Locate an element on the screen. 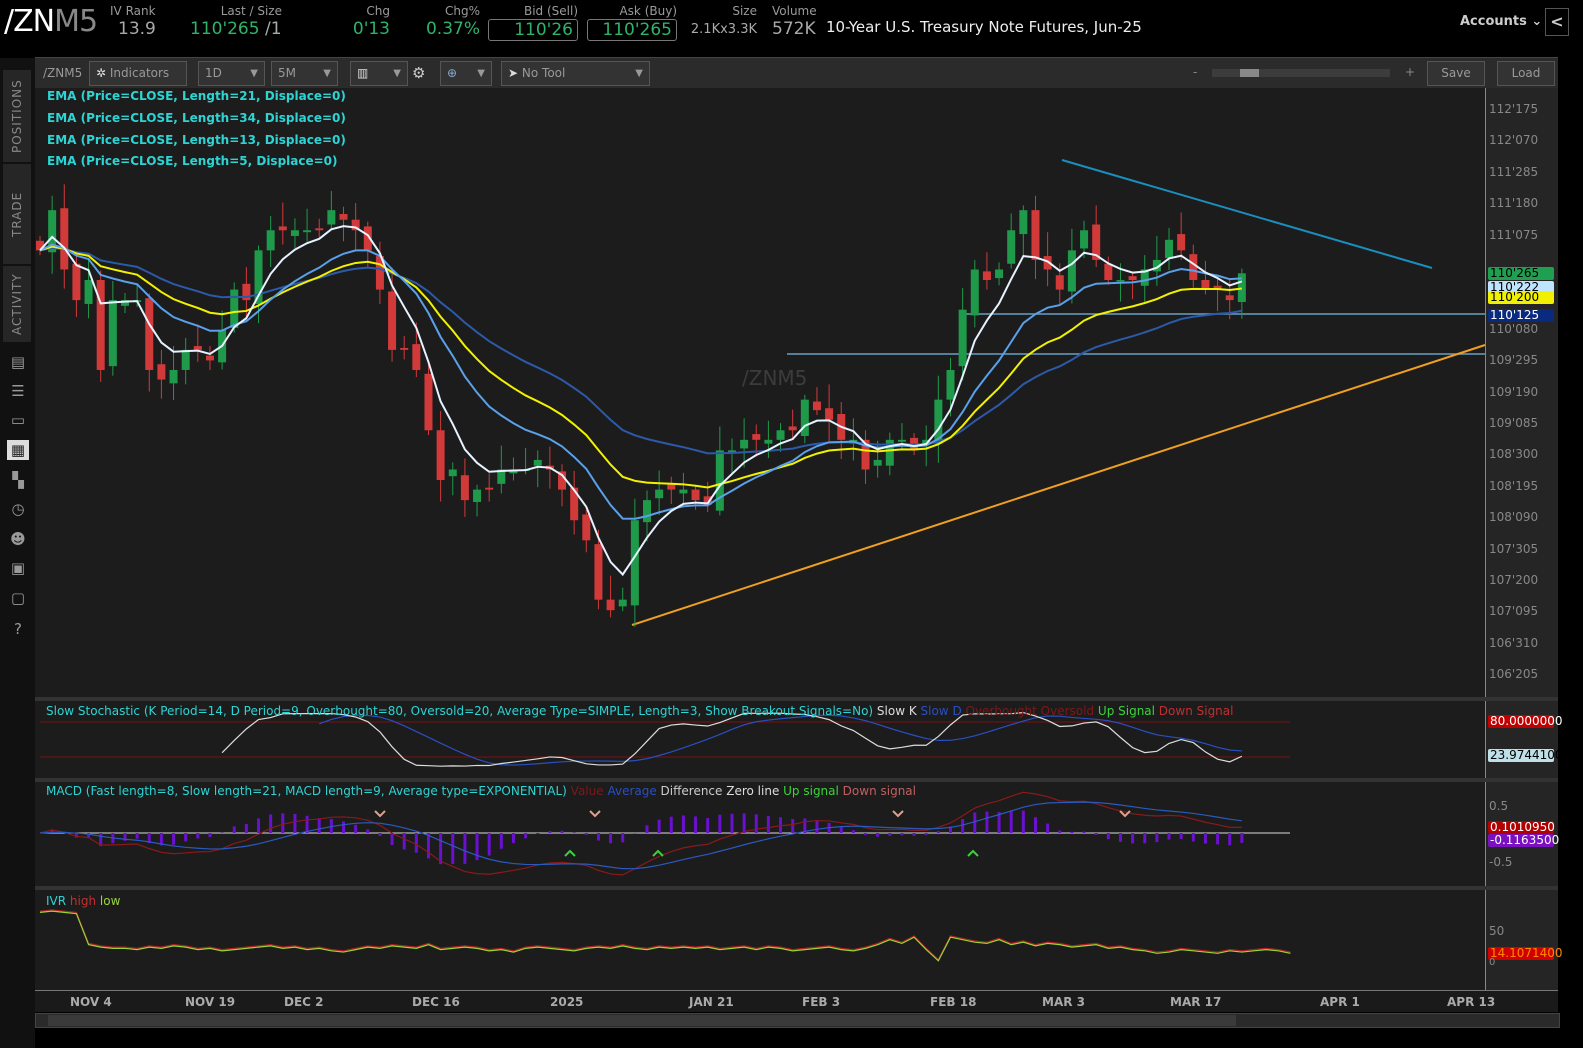 The width and height of the screenshot is (1583, 1048). macd-legend-up-signal: Up signal is located at coordinates (809, 791).